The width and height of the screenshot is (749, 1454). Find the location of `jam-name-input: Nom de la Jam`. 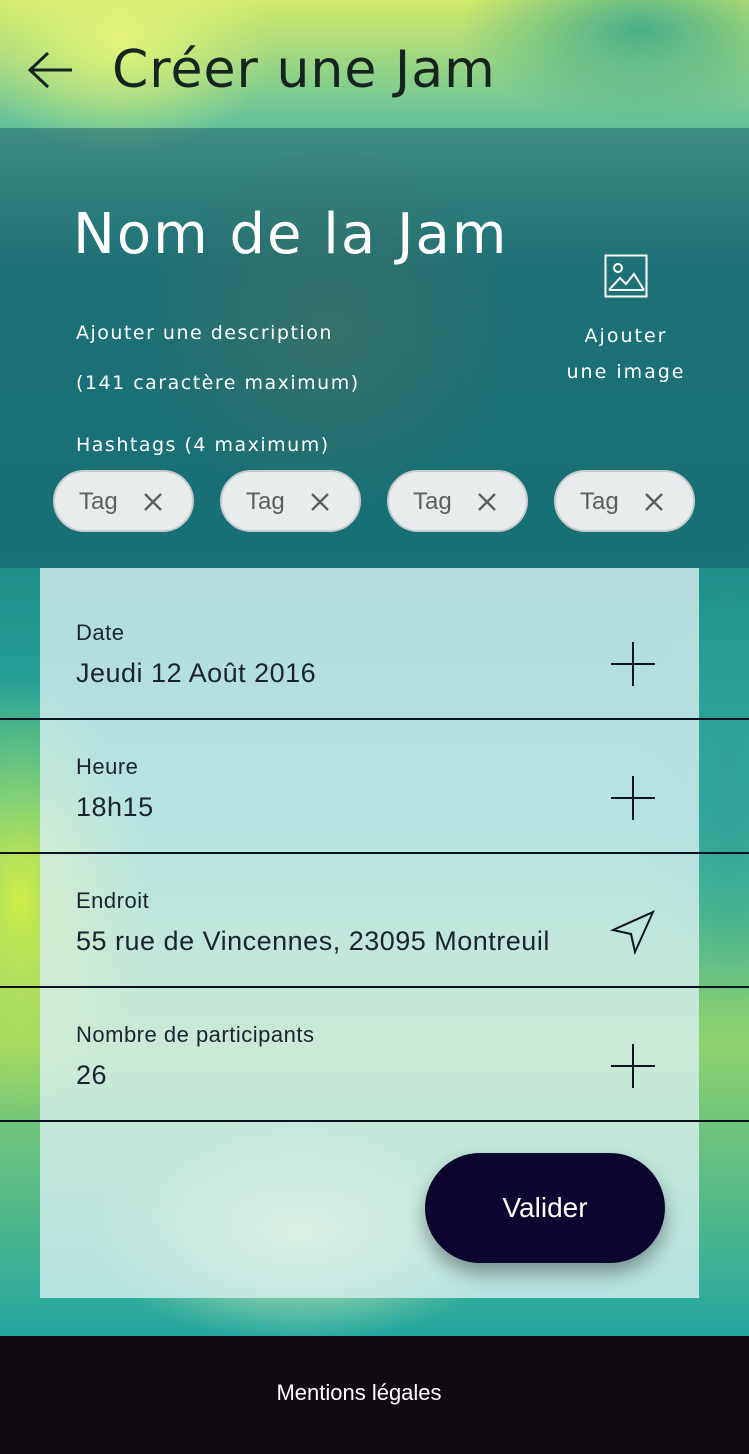

jam-name-input: Nom de la Jam is located at coordinates (290, 234).